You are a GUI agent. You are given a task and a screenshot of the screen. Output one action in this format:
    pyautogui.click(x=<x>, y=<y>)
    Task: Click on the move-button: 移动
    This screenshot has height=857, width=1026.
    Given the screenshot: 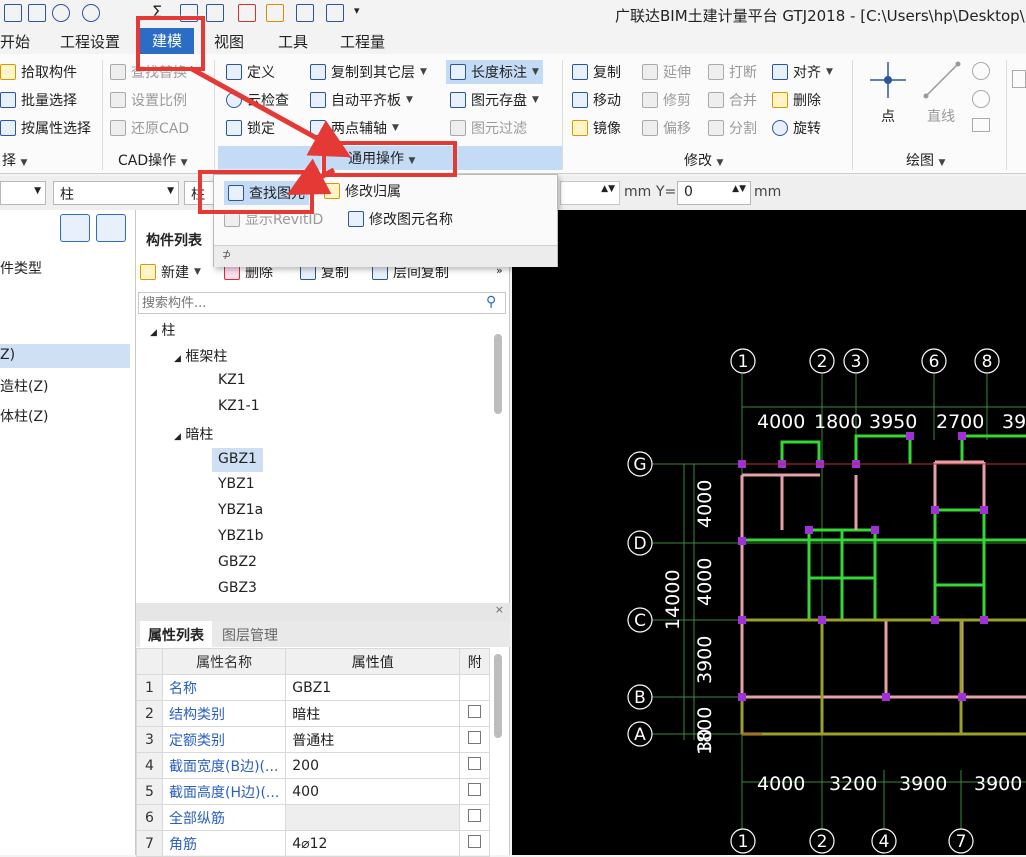 What is the action you would take?
    pyautogui.click(x=596, y=100)
    